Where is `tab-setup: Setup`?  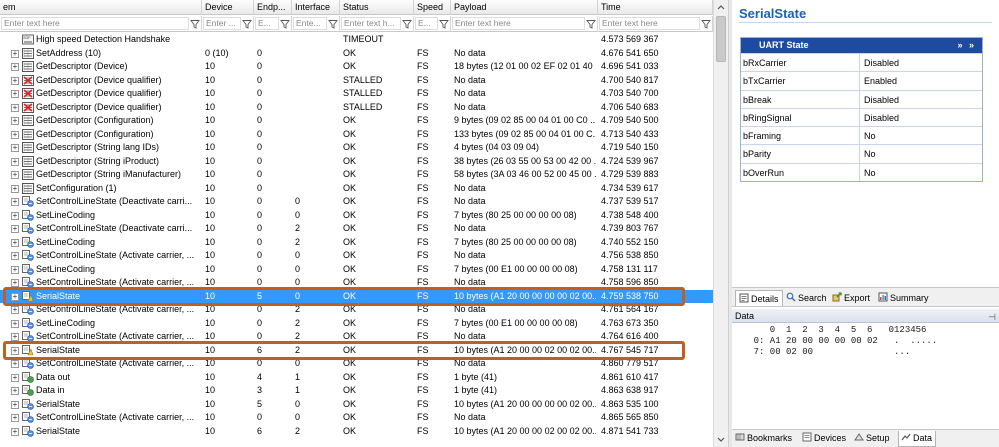 tab-setup: Setup is located at coordinates (875, 439).